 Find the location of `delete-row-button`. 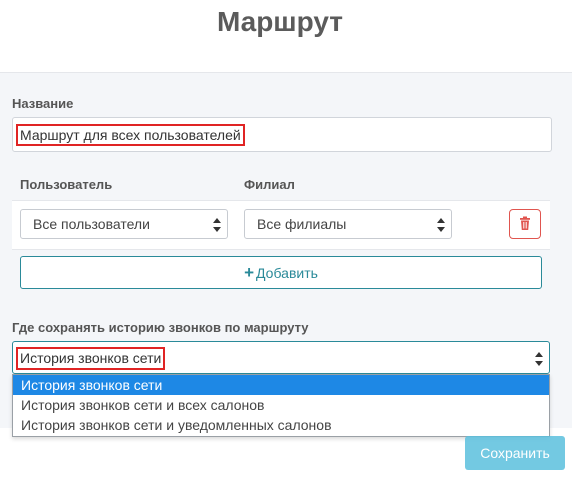

delete-row-button is located at coordinates (525, 224).